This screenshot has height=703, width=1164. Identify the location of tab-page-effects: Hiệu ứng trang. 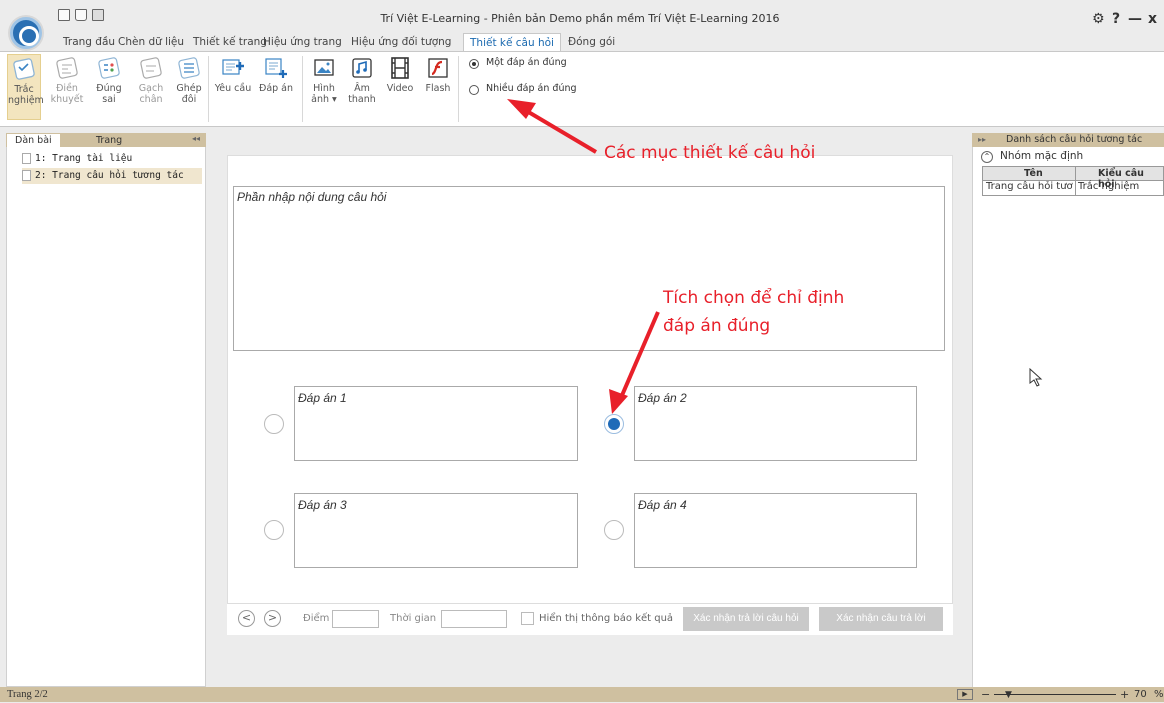
(302, 42).